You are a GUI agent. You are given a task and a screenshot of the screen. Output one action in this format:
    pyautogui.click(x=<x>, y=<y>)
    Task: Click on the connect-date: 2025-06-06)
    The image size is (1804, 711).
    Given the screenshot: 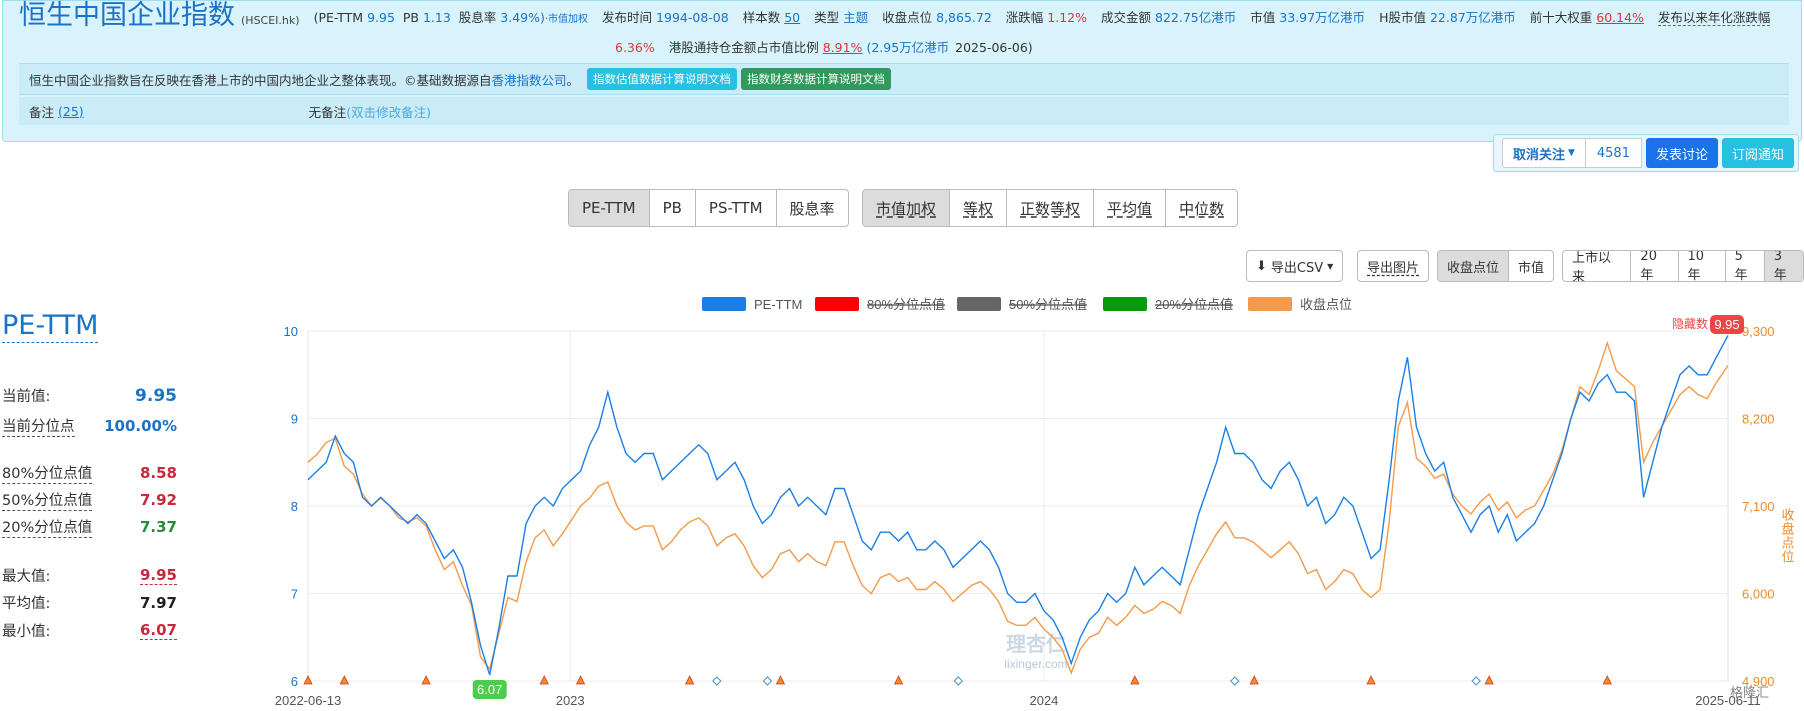 What is the action you would take?
    pyautogui.click(x=994, y=47)
    